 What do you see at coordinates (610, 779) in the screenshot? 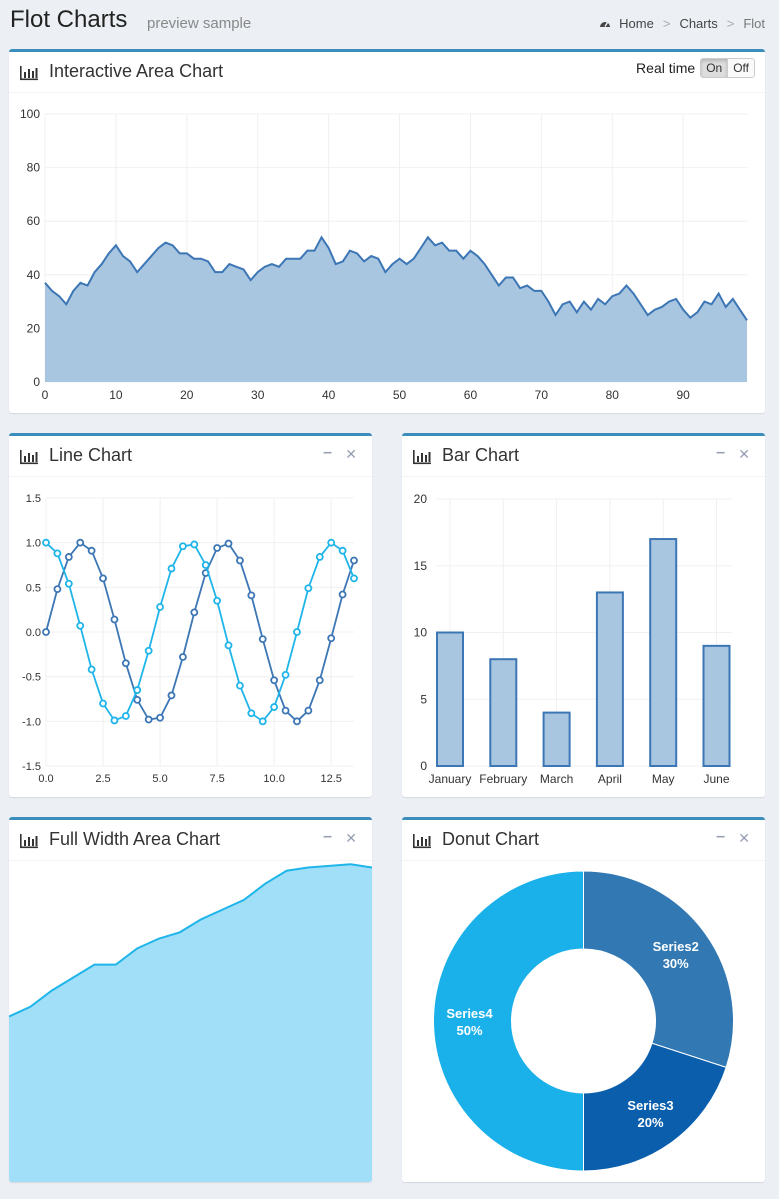
I see `x-tick-label: April` at bounding box center [610, 779].